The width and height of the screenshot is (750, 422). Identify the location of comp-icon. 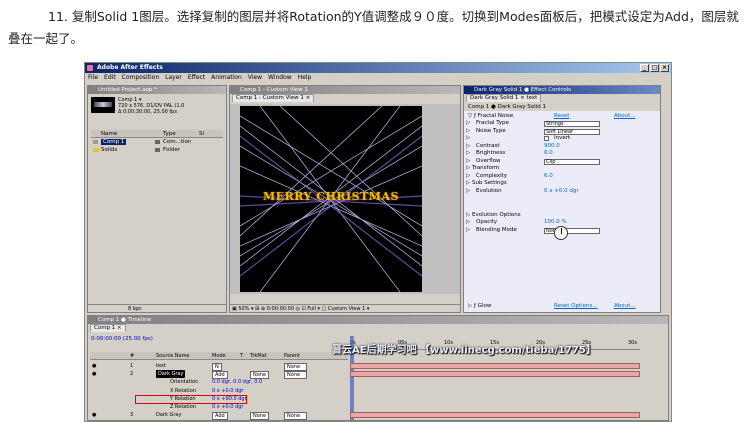
(95, 142).